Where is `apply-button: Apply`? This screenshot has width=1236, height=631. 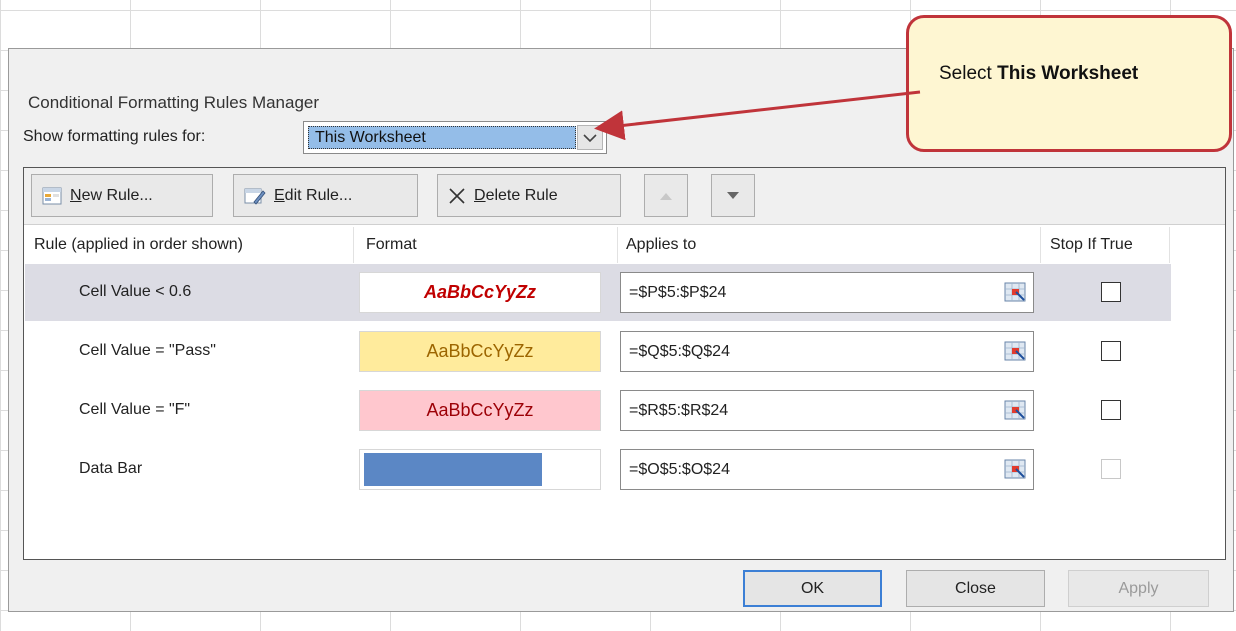 apply-button: Apply is located at coordinates (1138, 588).